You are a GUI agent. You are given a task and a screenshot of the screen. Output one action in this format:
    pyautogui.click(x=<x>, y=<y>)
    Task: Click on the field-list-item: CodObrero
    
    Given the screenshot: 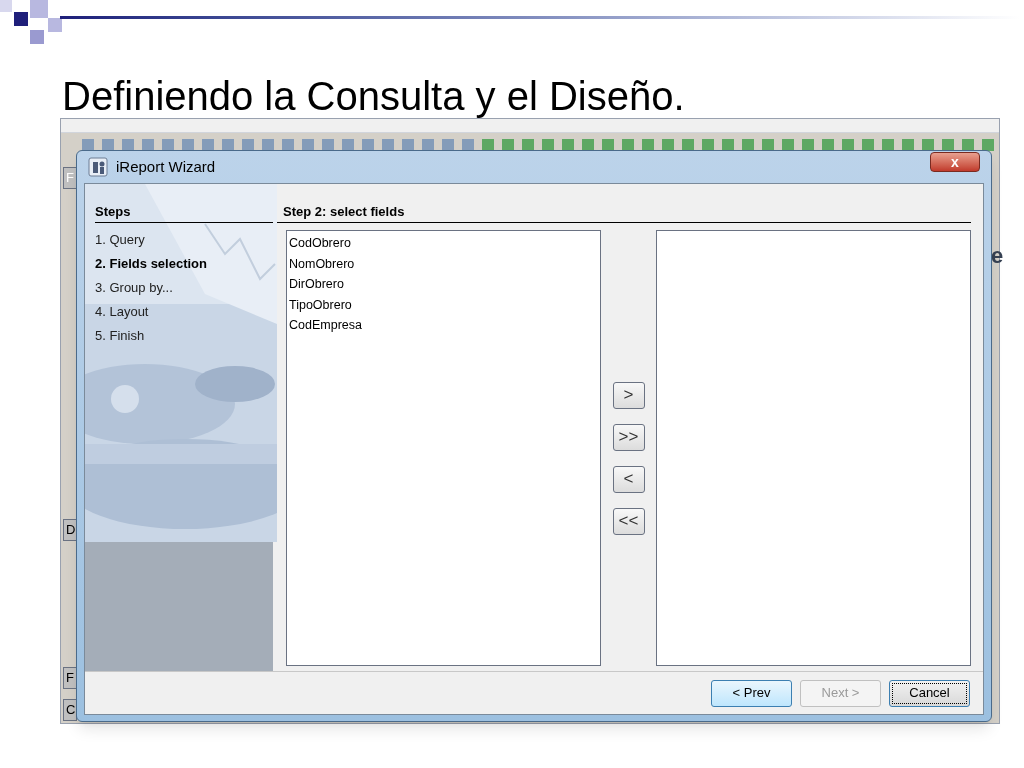 What is the action you would take?
    pyautogui.click(x=443, y=243)
    